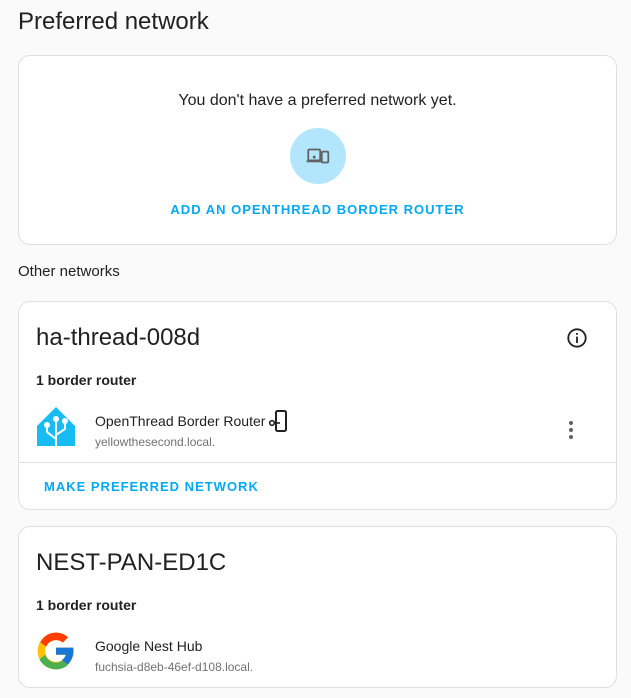  What do you see at coordinates (131, 562) in the screenshot?
I see `network-name: NEST-PAN-ED1C` at bounding box center [131, 562].